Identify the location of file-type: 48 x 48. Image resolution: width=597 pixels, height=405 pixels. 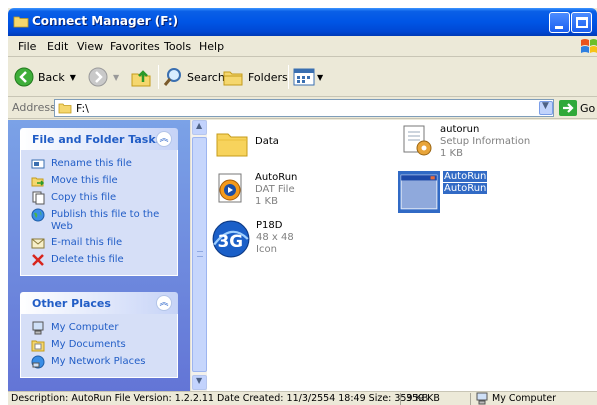
(275, 237).